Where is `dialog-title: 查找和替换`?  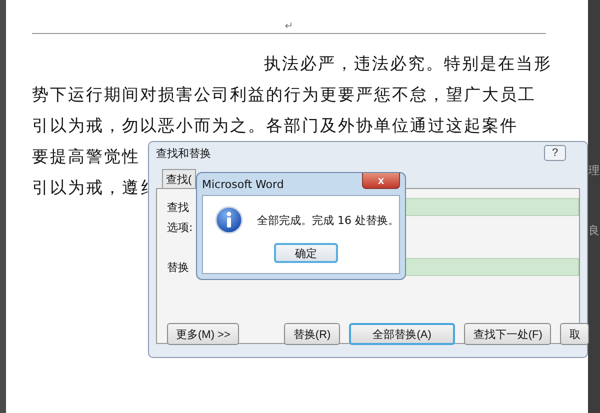
dialog-title: 查找和替换 is located at coordinates (183, 153).